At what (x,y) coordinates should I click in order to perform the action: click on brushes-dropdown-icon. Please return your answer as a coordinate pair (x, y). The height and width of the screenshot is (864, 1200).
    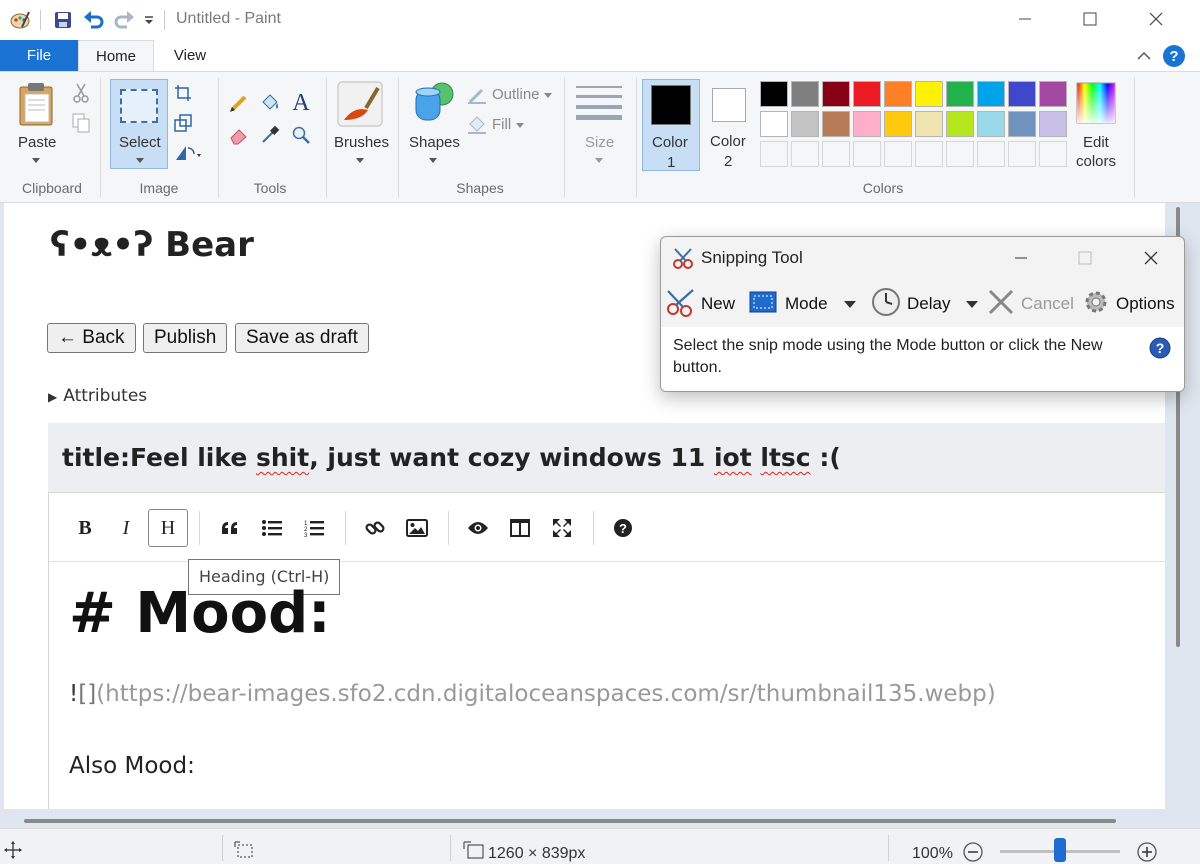
    Looking at the image, I should click on (360, 160).